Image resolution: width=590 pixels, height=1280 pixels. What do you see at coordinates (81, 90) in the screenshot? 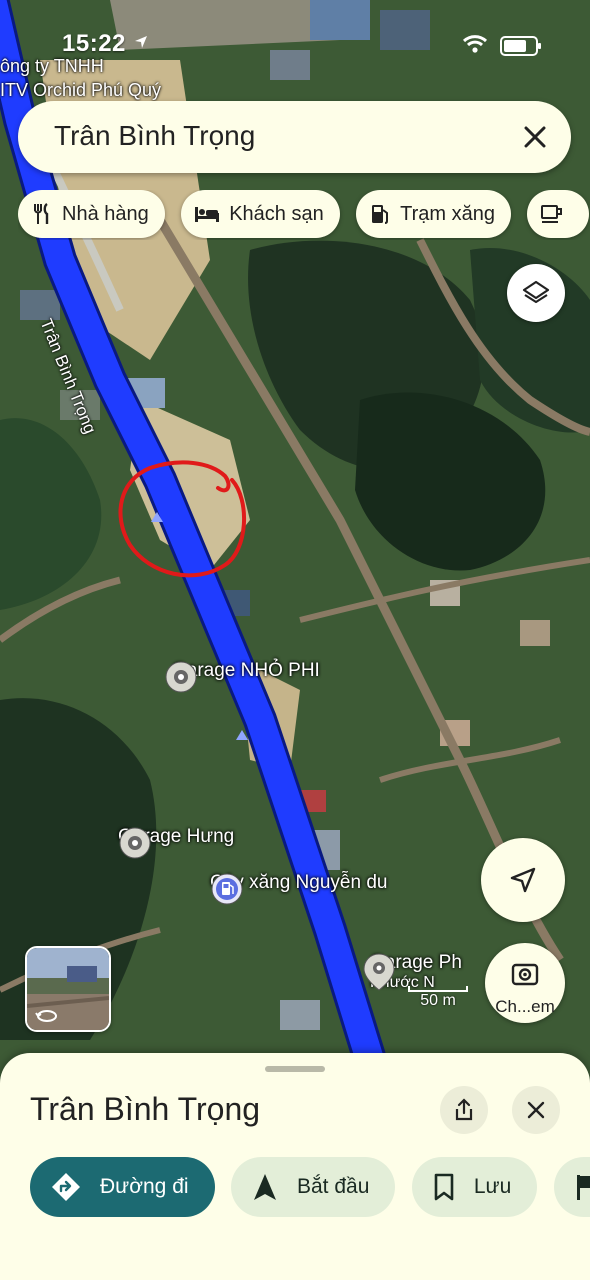
I see `map-label-company-line2: ITV Orchid Phú Quý` at bounding box center [81, 90].